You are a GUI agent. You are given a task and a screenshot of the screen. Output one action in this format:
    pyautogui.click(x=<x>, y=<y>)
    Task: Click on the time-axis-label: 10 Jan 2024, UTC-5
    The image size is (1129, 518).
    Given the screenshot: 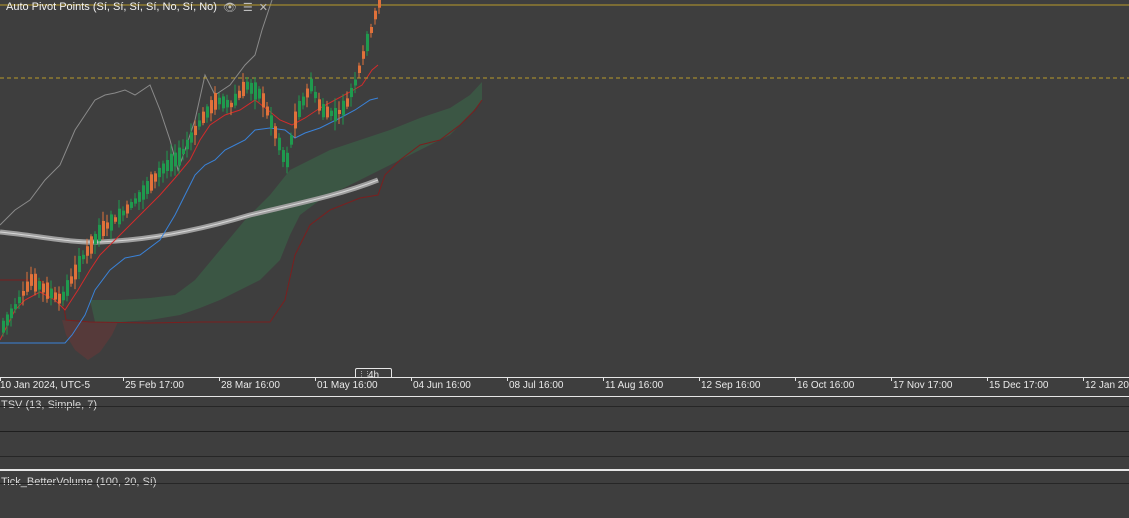 What is the action you would take?
    pyautogui.click(x=45, y=385)
    